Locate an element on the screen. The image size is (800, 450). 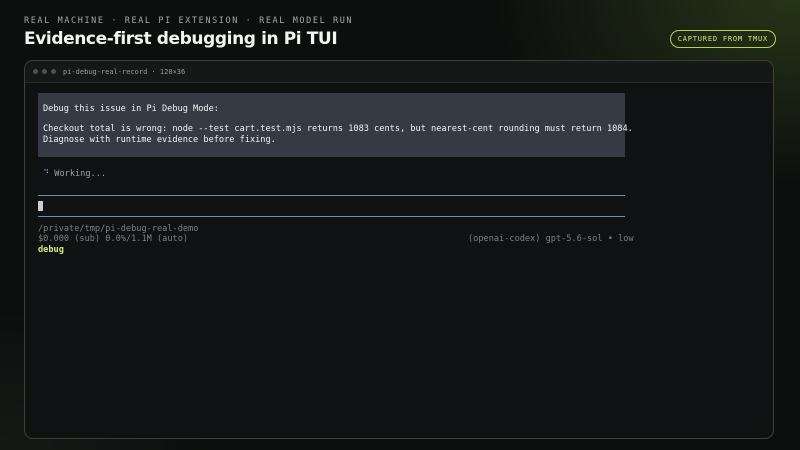
input-top-rule is located at coordinates (331, 195).